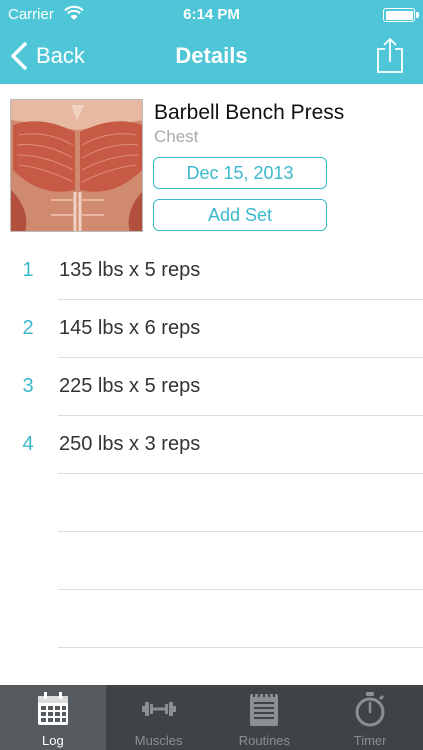 The image size is (423, 750). What do you see at coordinates (249, 112) in the screenshot?
I see `exercise-name: Barbell Bench Press` at bounding box center [249, 112].